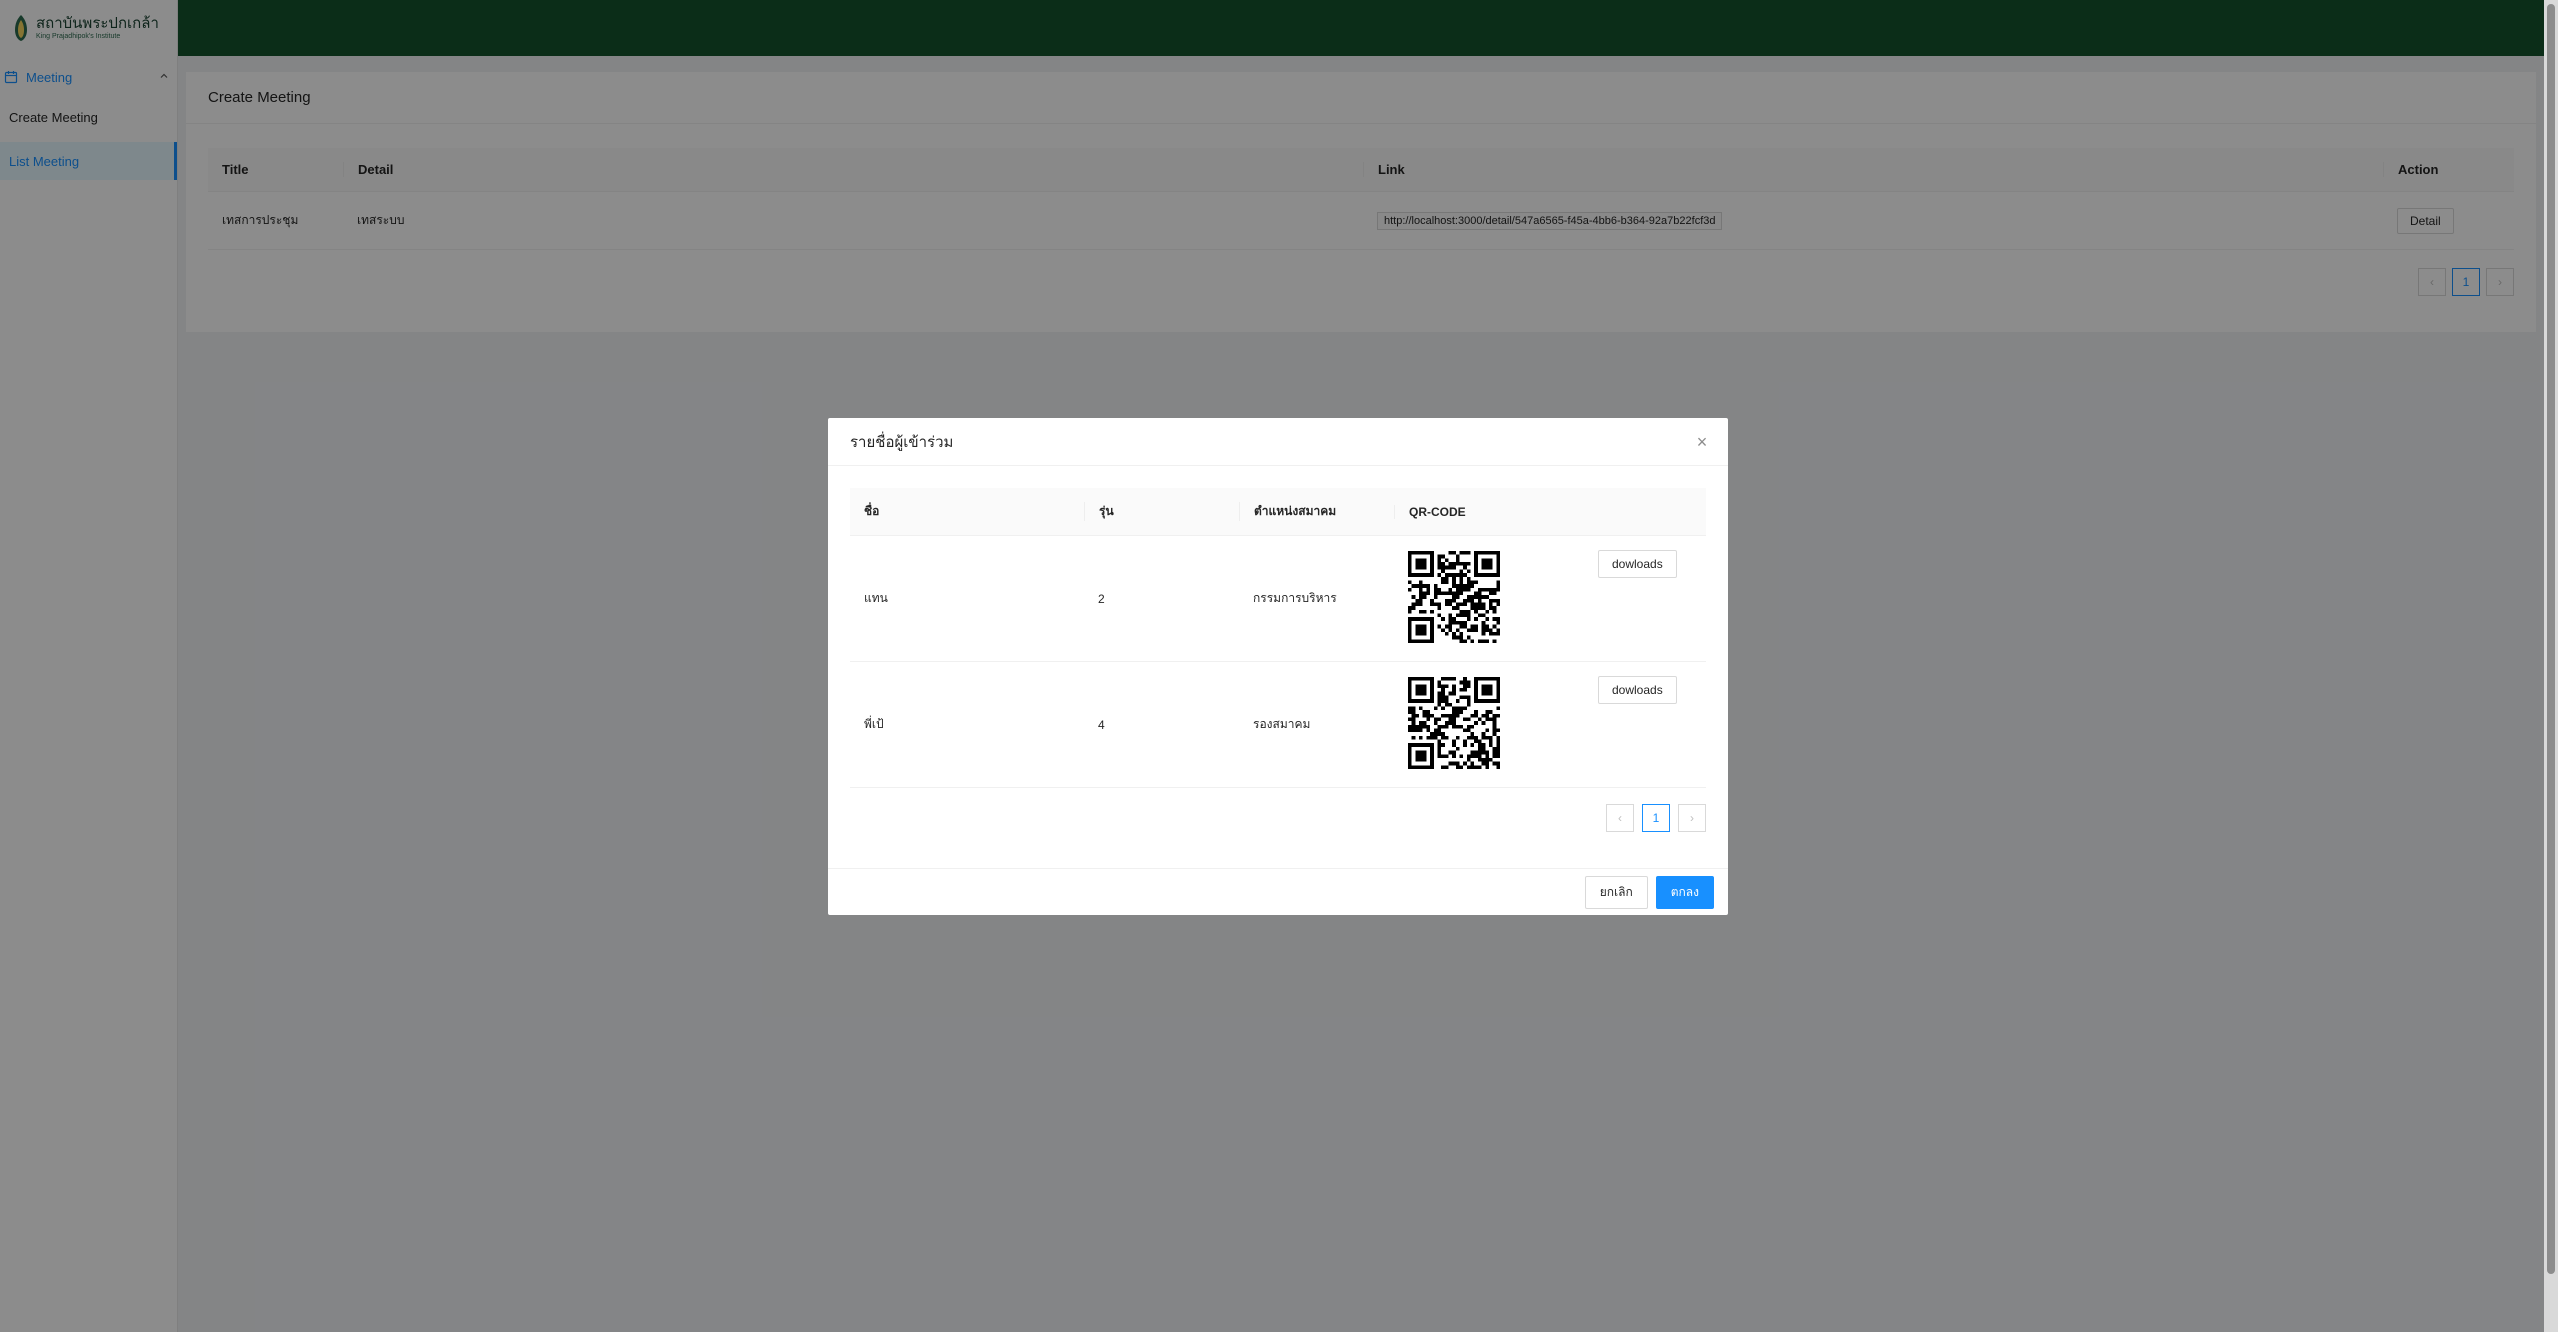 The height and width of the screenshot is (1332, 2558). Describe the element at coordinates (1161, 511) in the screenshot. I see `column-header-generation: รุ่น` at that location.